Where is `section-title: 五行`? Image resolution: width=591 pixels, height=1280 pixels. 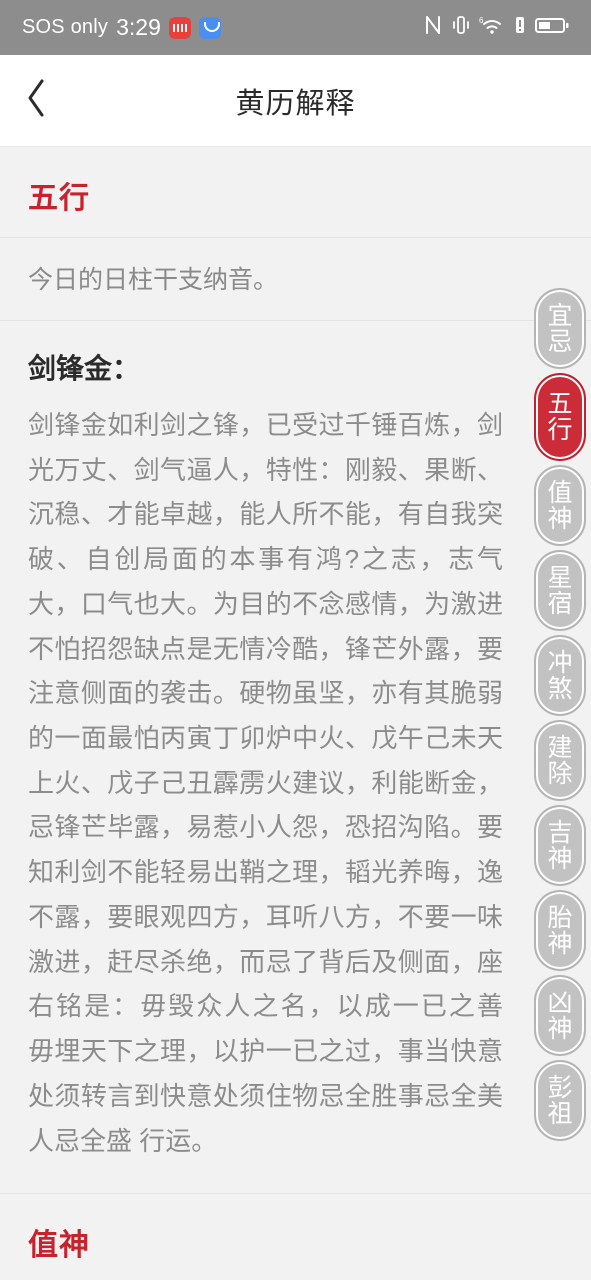 section-title: 五行 is located at coordinates (59, 198).